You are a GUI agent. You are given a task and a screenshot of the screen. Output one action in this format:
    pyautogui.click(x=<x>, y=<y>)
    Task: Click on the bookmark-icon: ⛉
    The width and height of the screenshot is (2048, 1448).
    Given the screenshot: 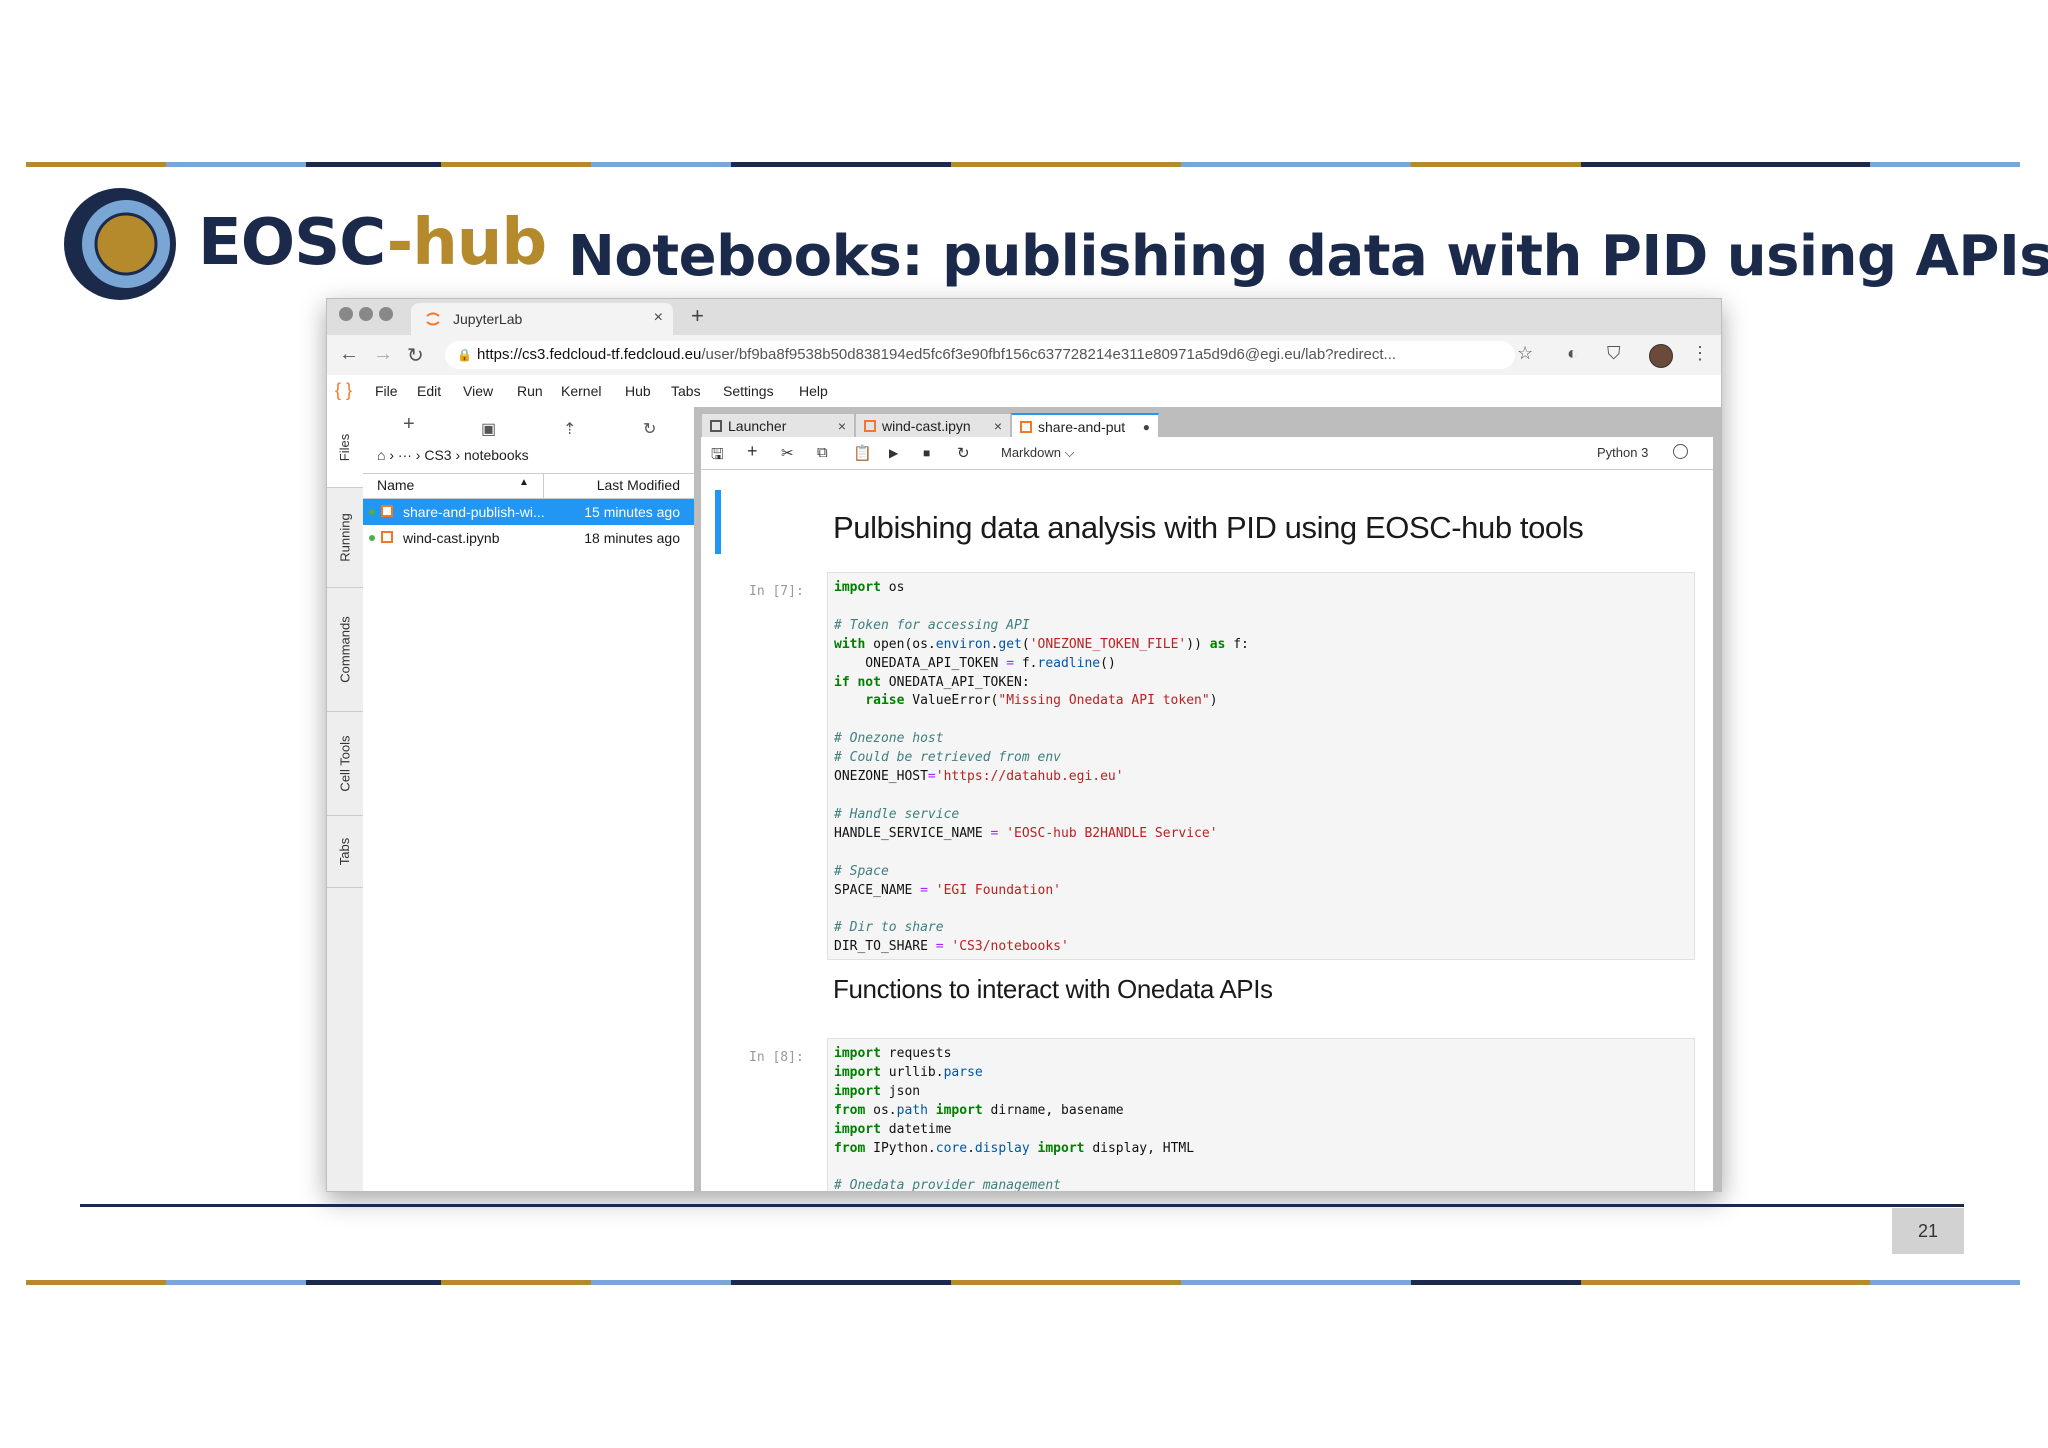 What is the action you would take?
    pyautogui.click(x=1614, y=353)
    